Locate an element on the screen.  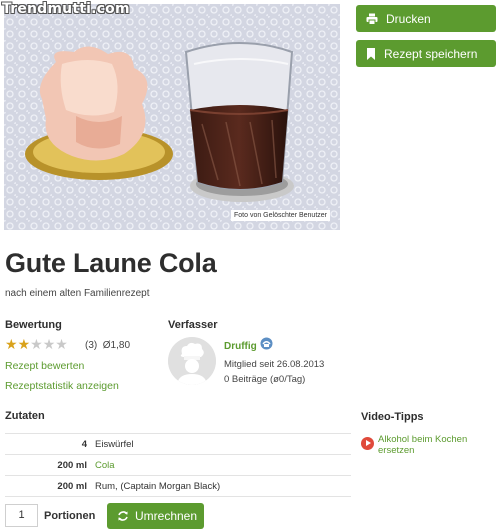
table-row: 200 ml Rum, (Captain Morgan Black) is located at coordinates (178, 486).